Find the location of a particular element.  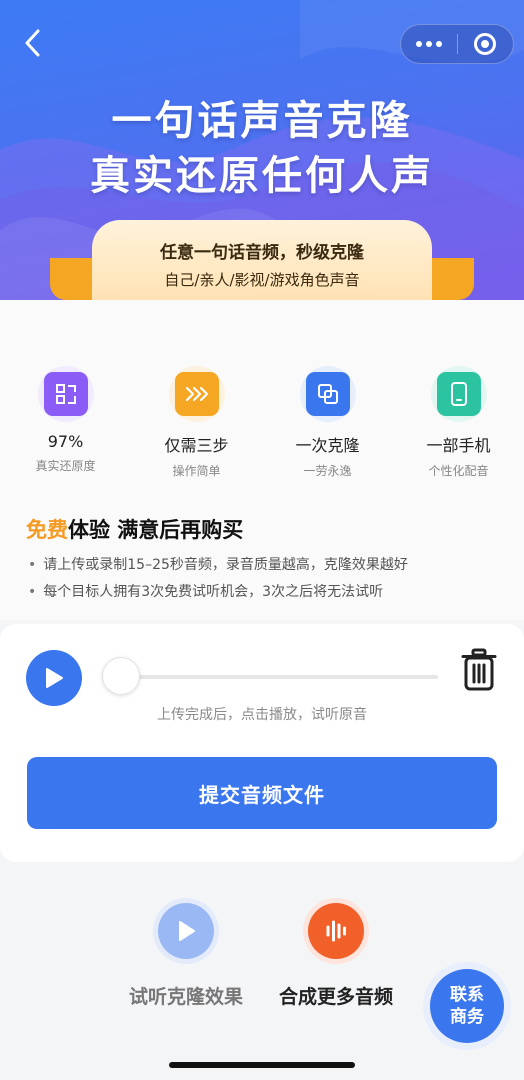

home-indicator is located at coordinates (262, 1065).